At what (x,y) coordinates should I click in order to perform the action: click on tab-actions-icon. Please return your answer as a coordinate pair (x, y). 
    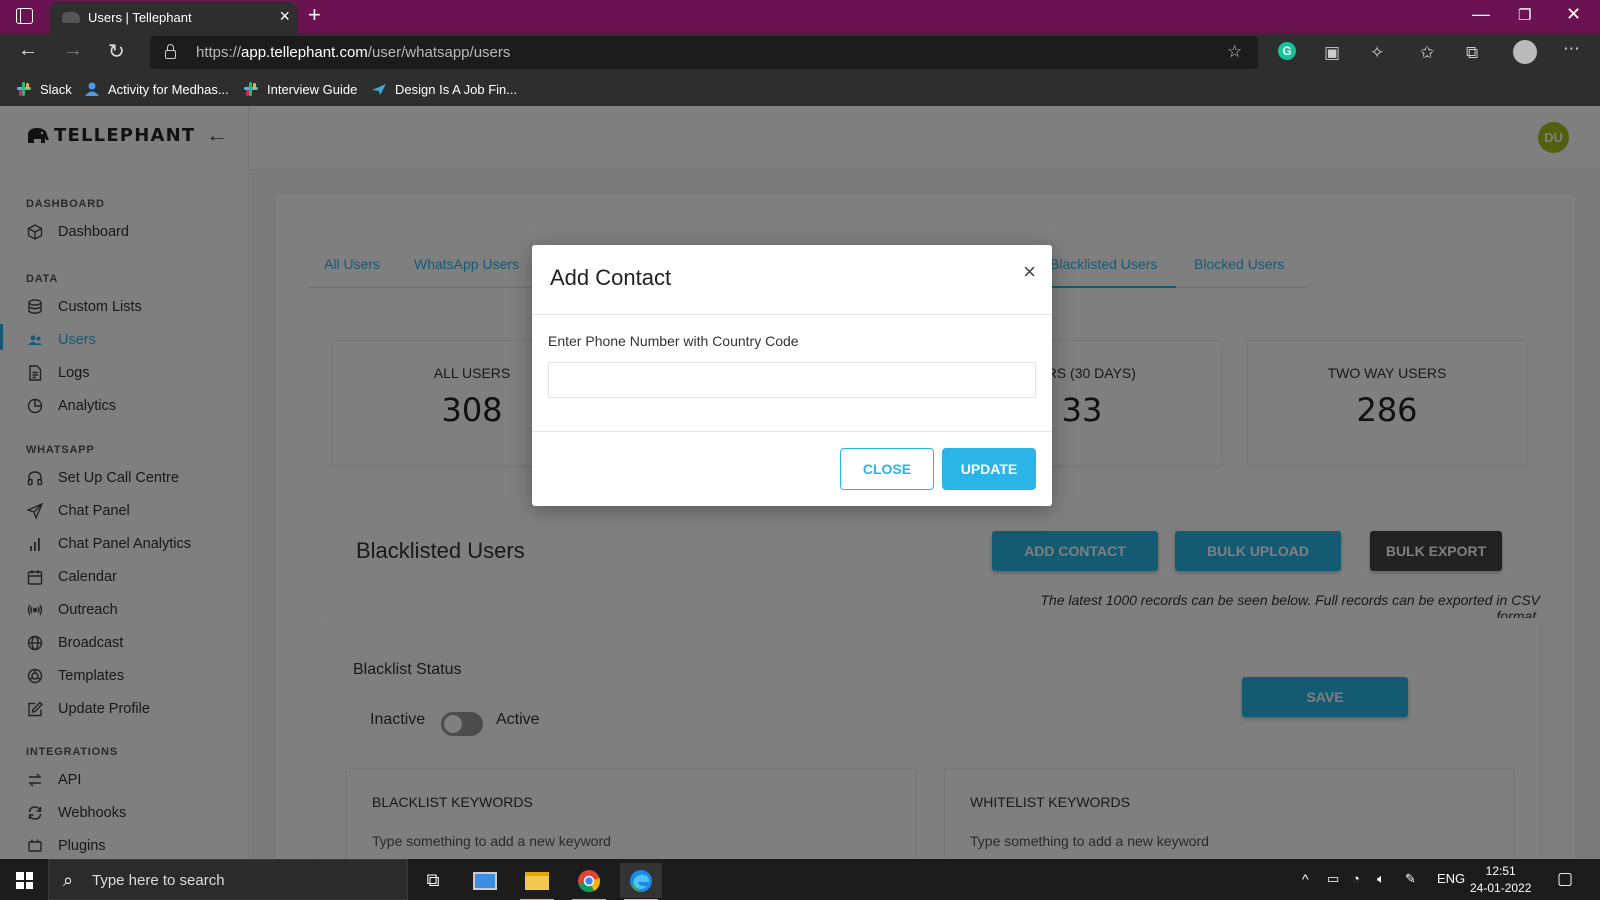
    Looking at the image, I should click on (24, 16).